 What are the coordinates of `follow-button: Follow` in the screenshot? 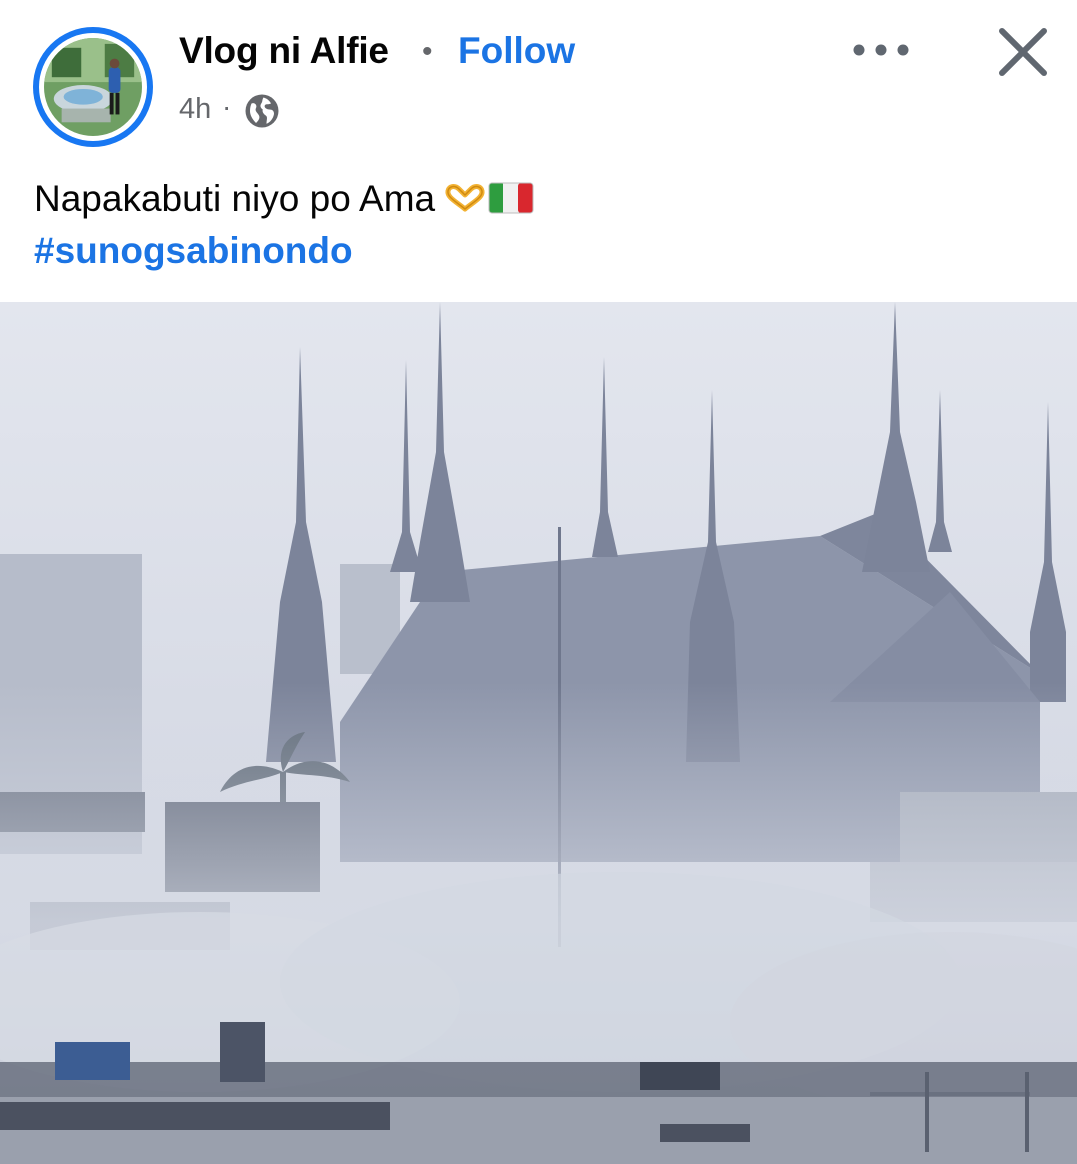 It's located at (516, 51).